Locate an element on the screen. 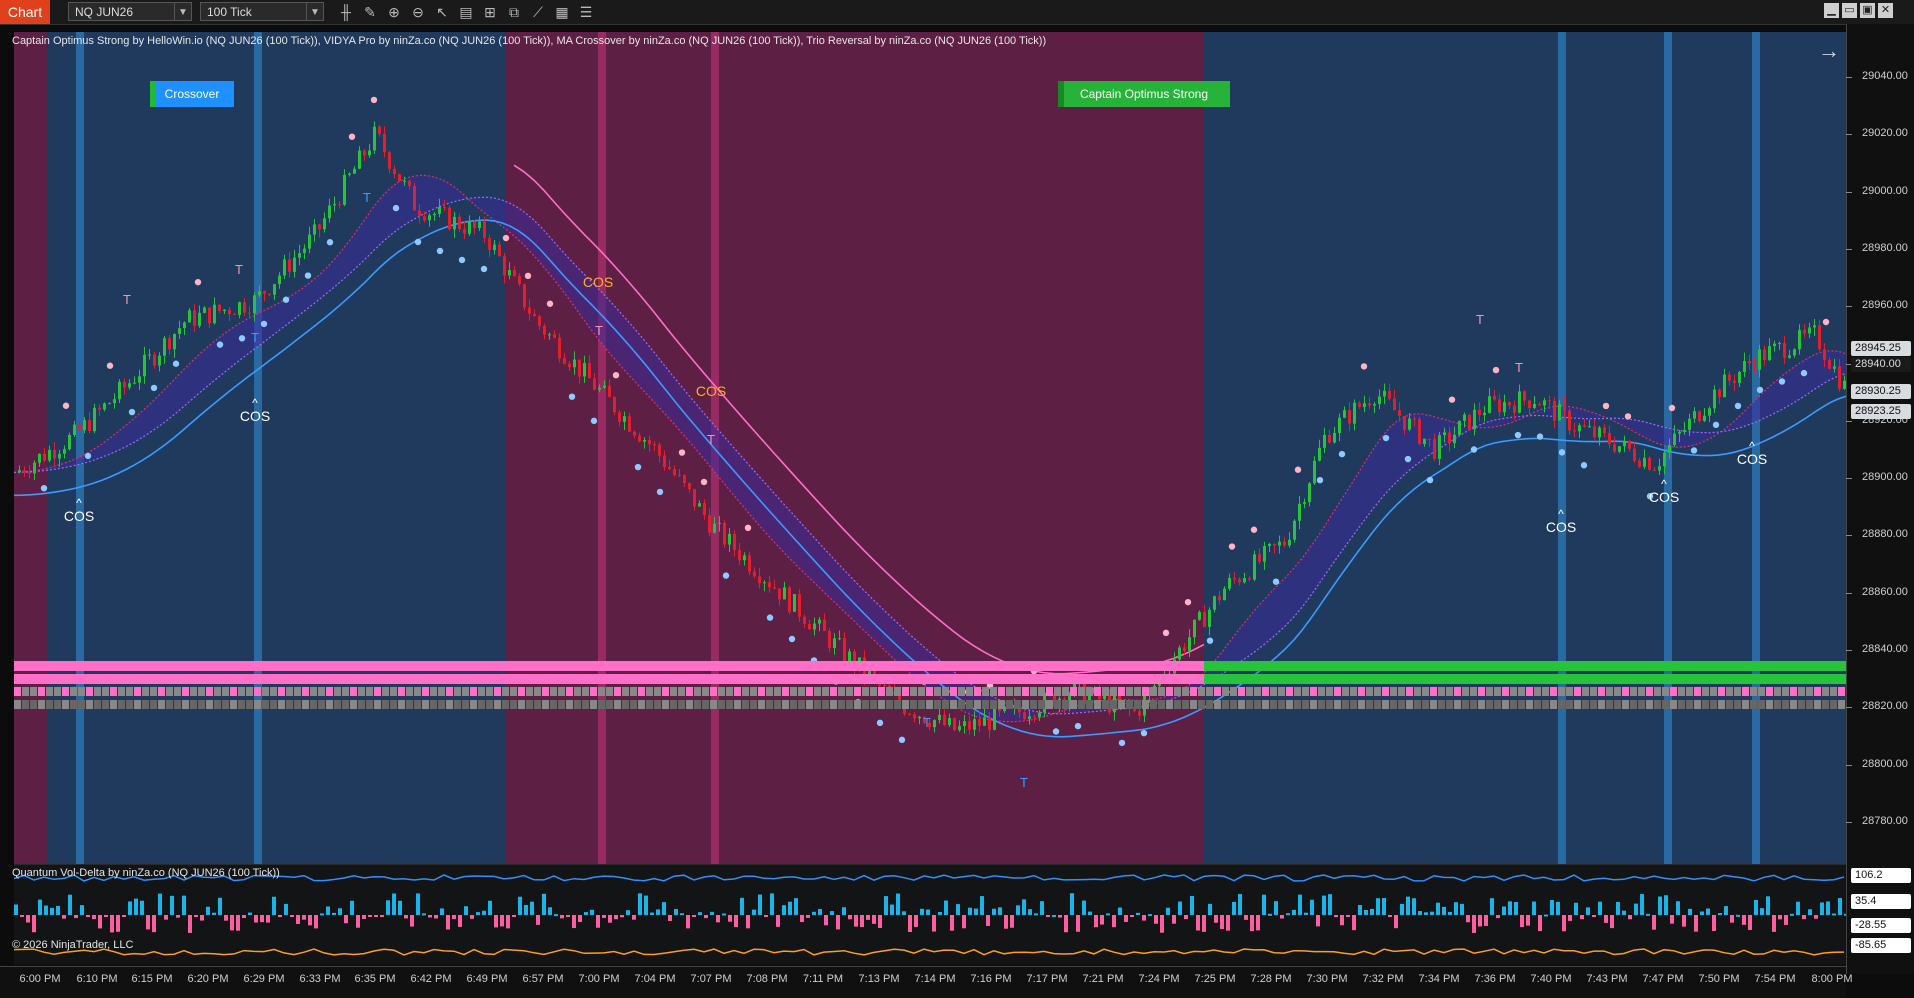 Image resolution: width=1914 pixels, height=998 pixels. strategies-icon: ⟋ is located at coordinates (538, 12).